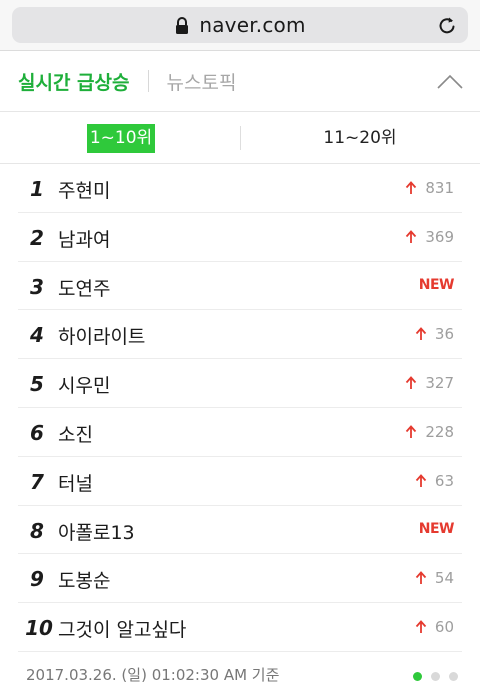 The height and width of the screenshot is (698, 480). I want to click on url-host: naver.com, so click(252, 25).